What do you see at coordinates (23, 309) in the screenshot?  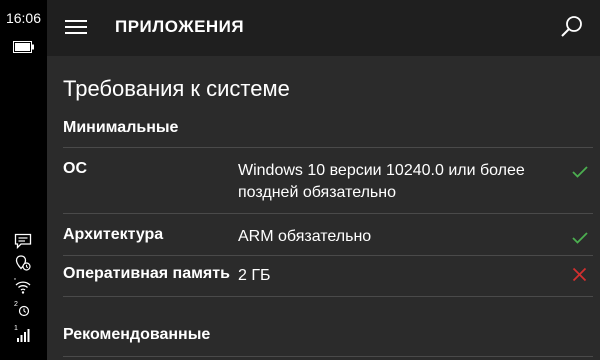 I see `sim2-signal-icon: 2` at bounding box center [23, 309].